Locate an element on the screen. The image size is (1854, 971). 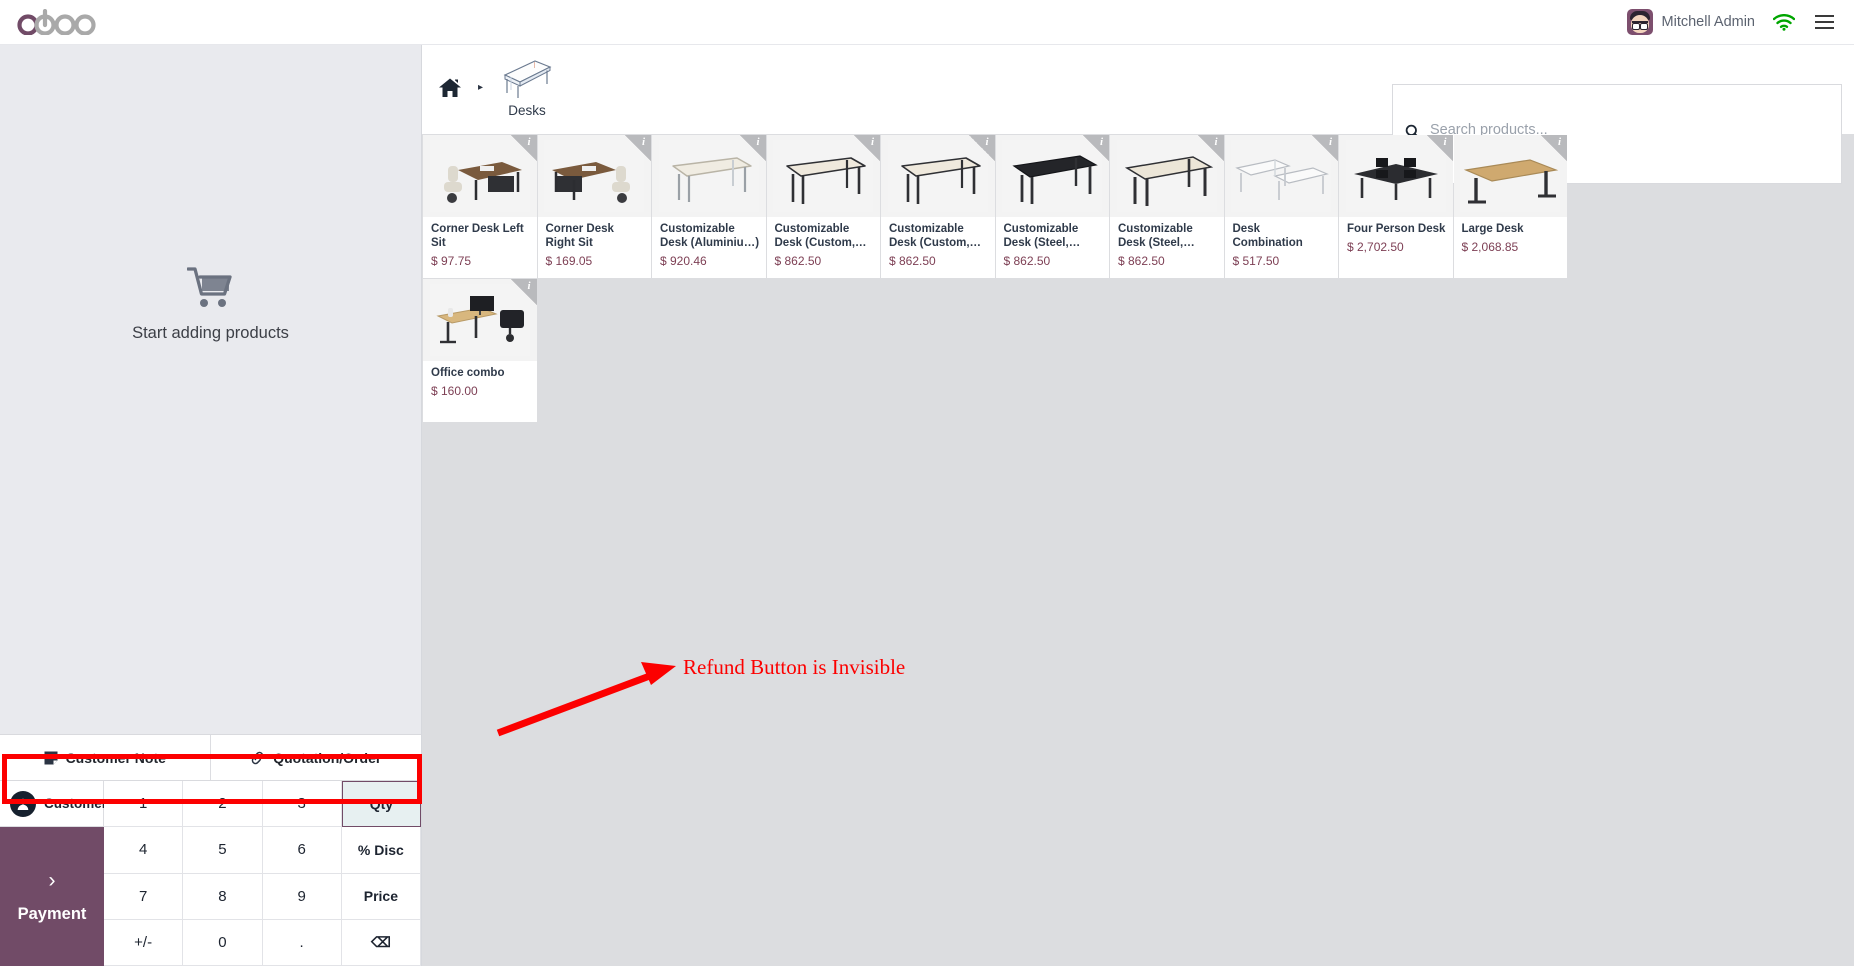
customer-button: Customer is located at coordinates (54, 804).